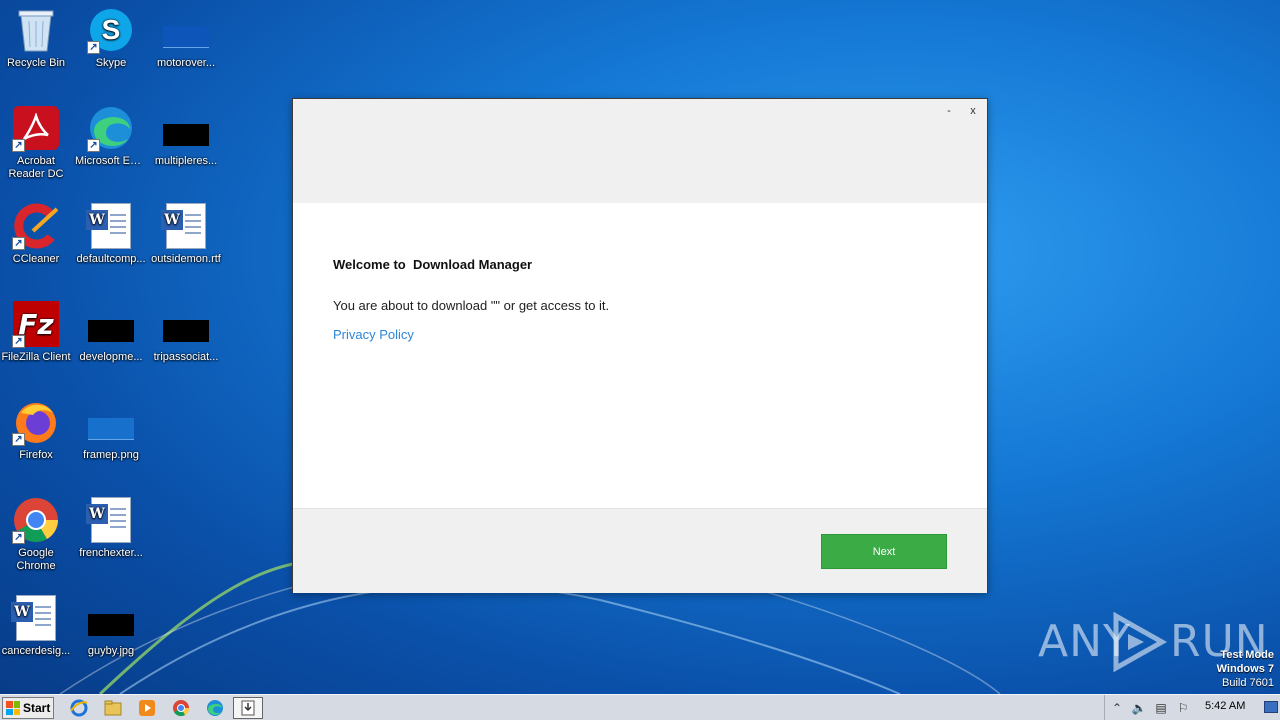  I want to click on acrobat-icon: ↗, so click(36, 128).